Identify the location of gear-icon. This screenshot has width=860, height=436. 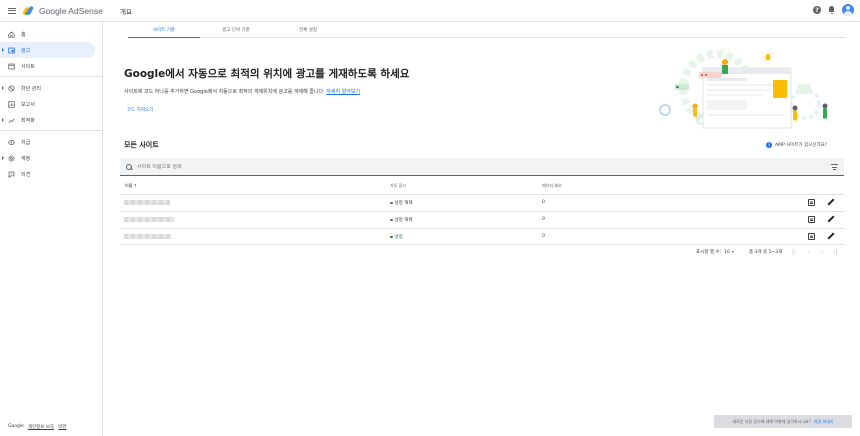
(11, 158).